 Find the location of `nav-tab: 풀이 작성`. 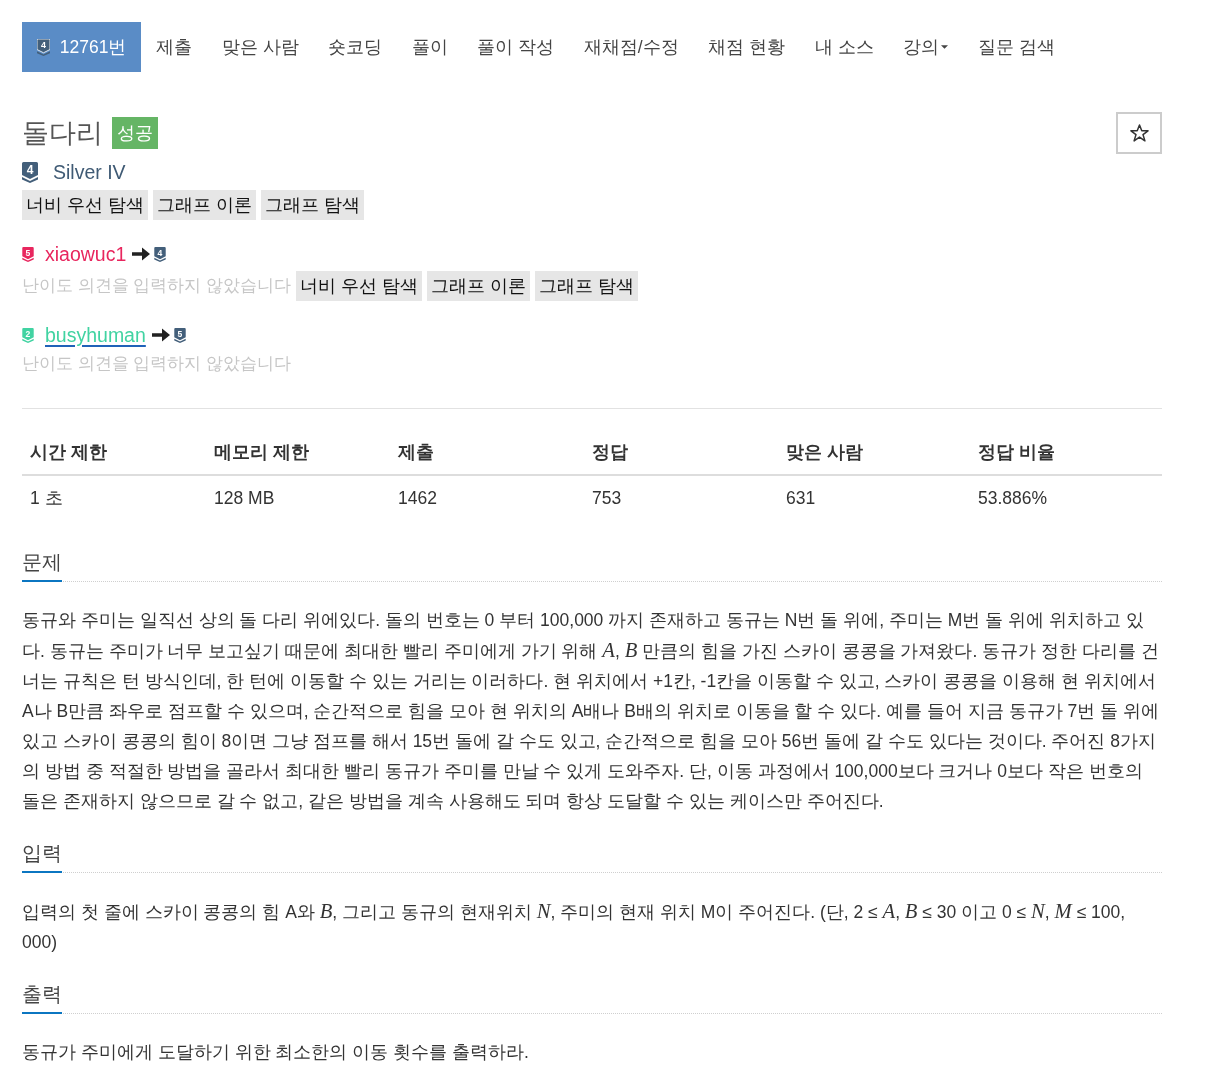

nav-tab: 풀이 작성 is located at coordinates (515, 47).